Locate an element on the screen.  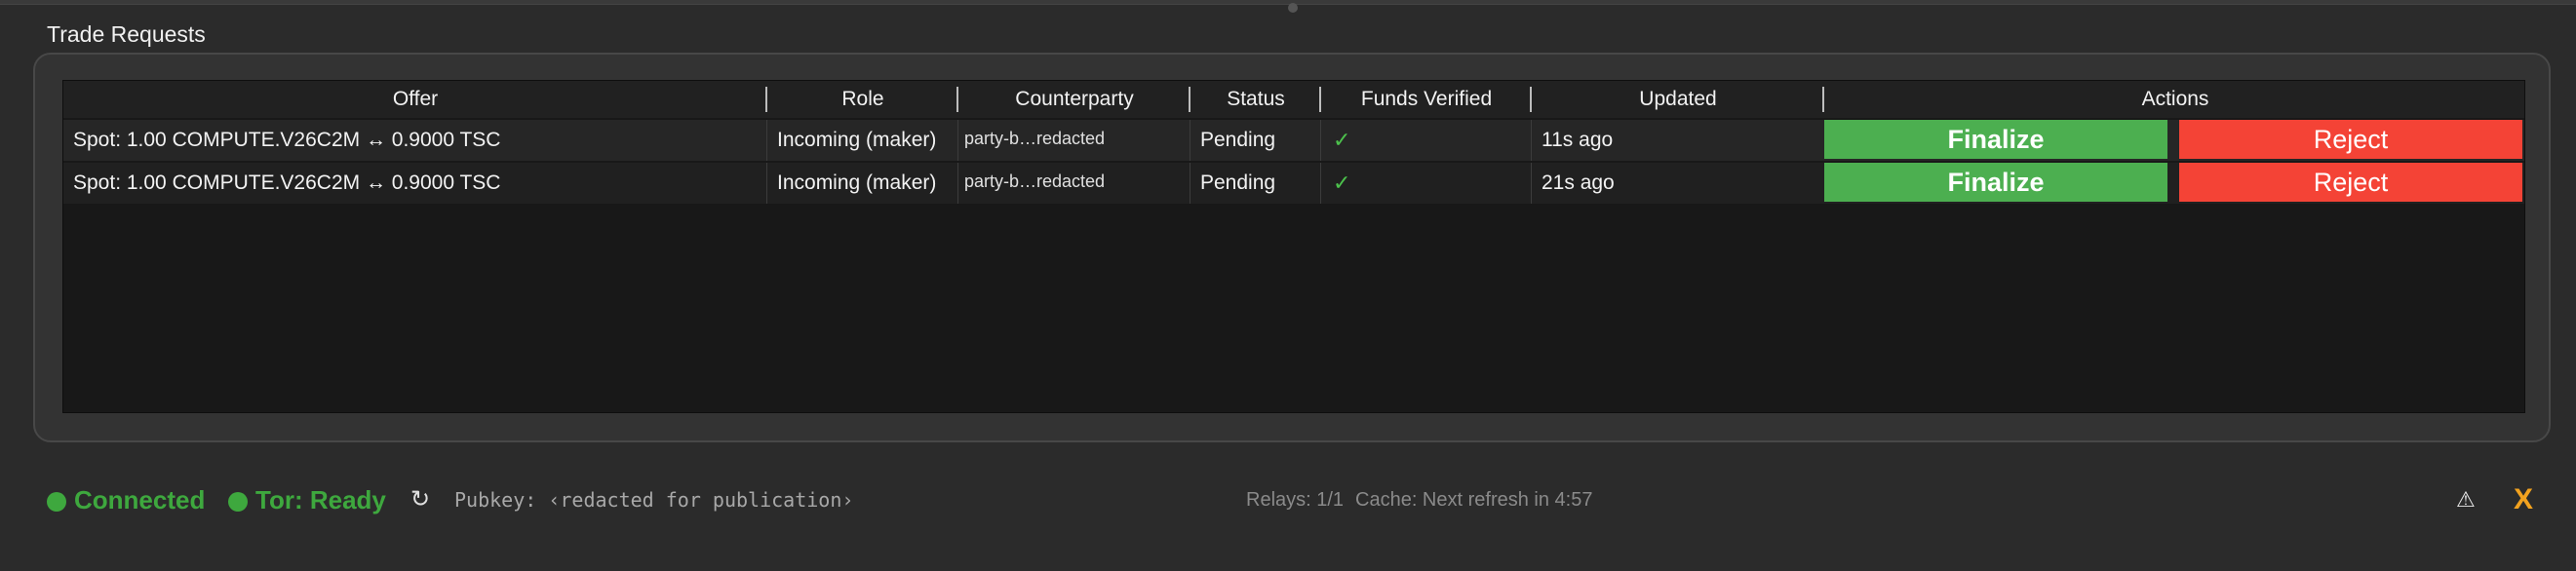
resize-handle is located at coordinates (1293, 8).